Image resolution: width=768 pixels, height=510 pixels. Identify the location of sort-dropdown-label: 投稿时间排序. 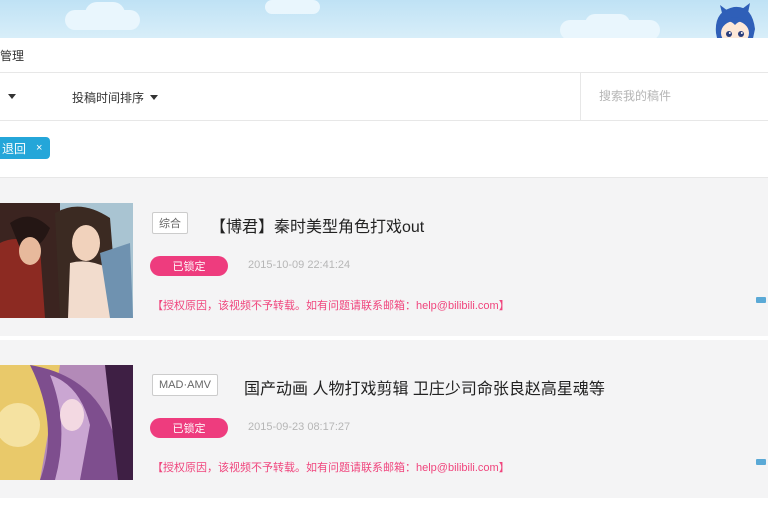
(108, 98).